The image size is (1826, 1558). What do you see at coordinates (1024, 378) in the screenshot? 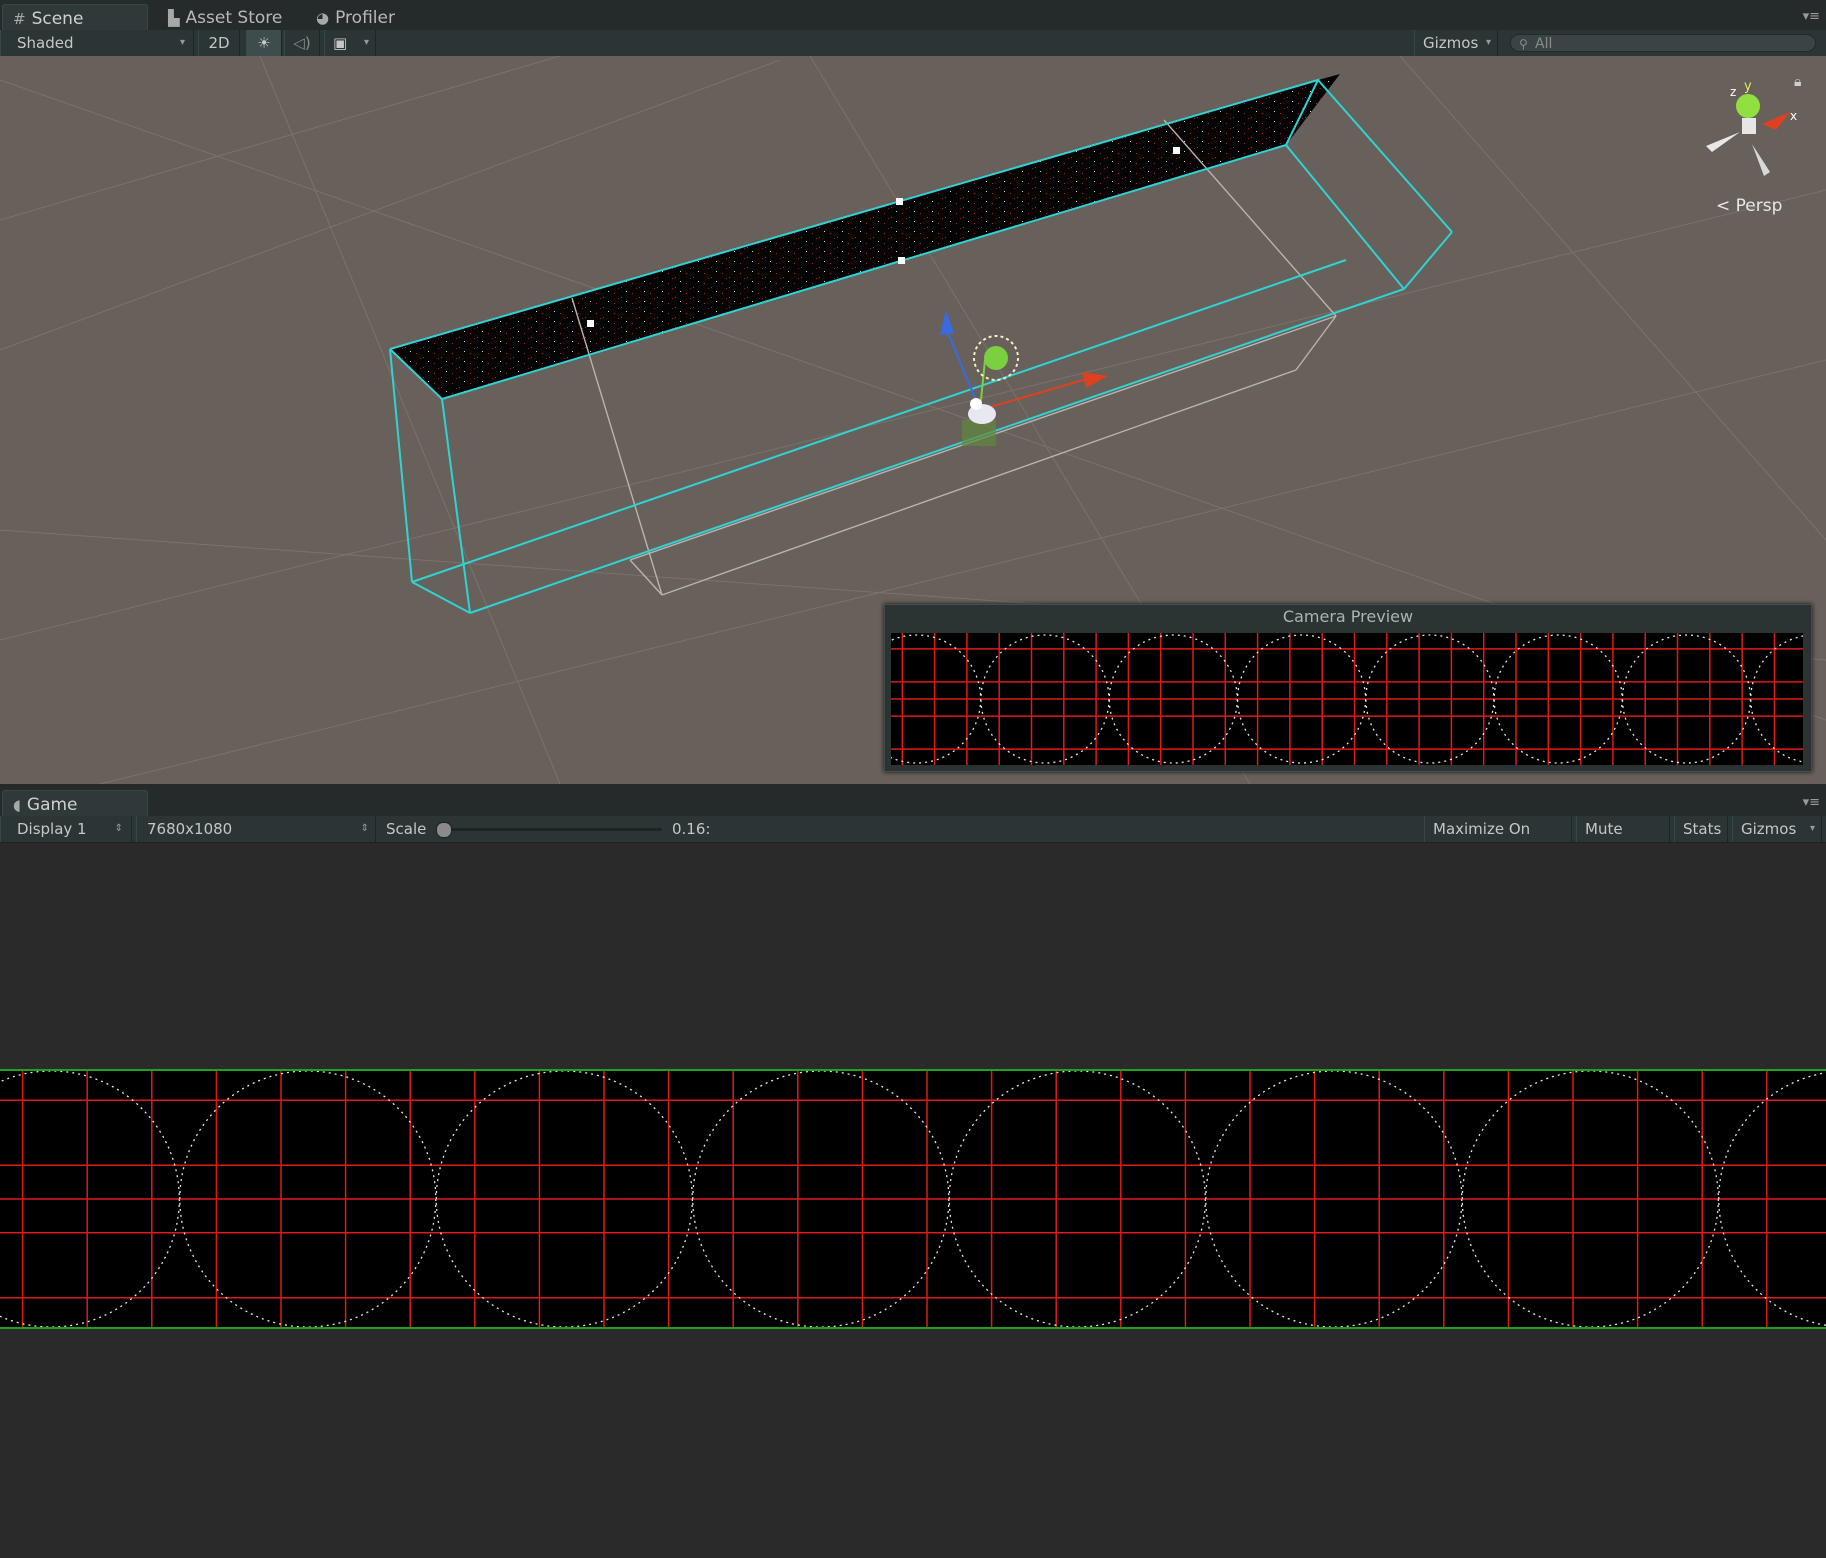
I see `transform-gizmo` at bounding box center [1024, 378].